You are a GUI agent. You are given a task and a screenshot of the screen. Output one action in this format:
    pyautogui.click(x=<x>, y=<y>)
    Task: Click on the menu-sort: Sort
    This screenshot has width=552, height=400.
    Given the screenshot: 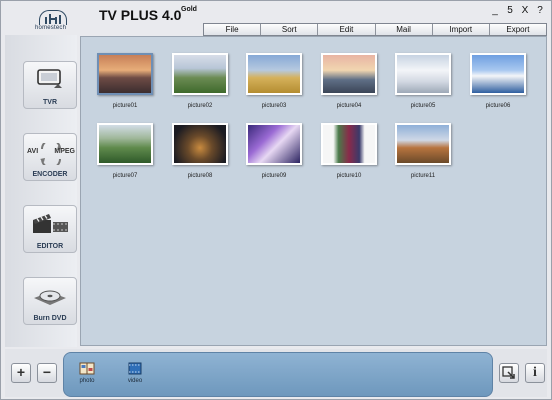 What is the action you would take?
    pyautogui.click(x=290, y=29)
    